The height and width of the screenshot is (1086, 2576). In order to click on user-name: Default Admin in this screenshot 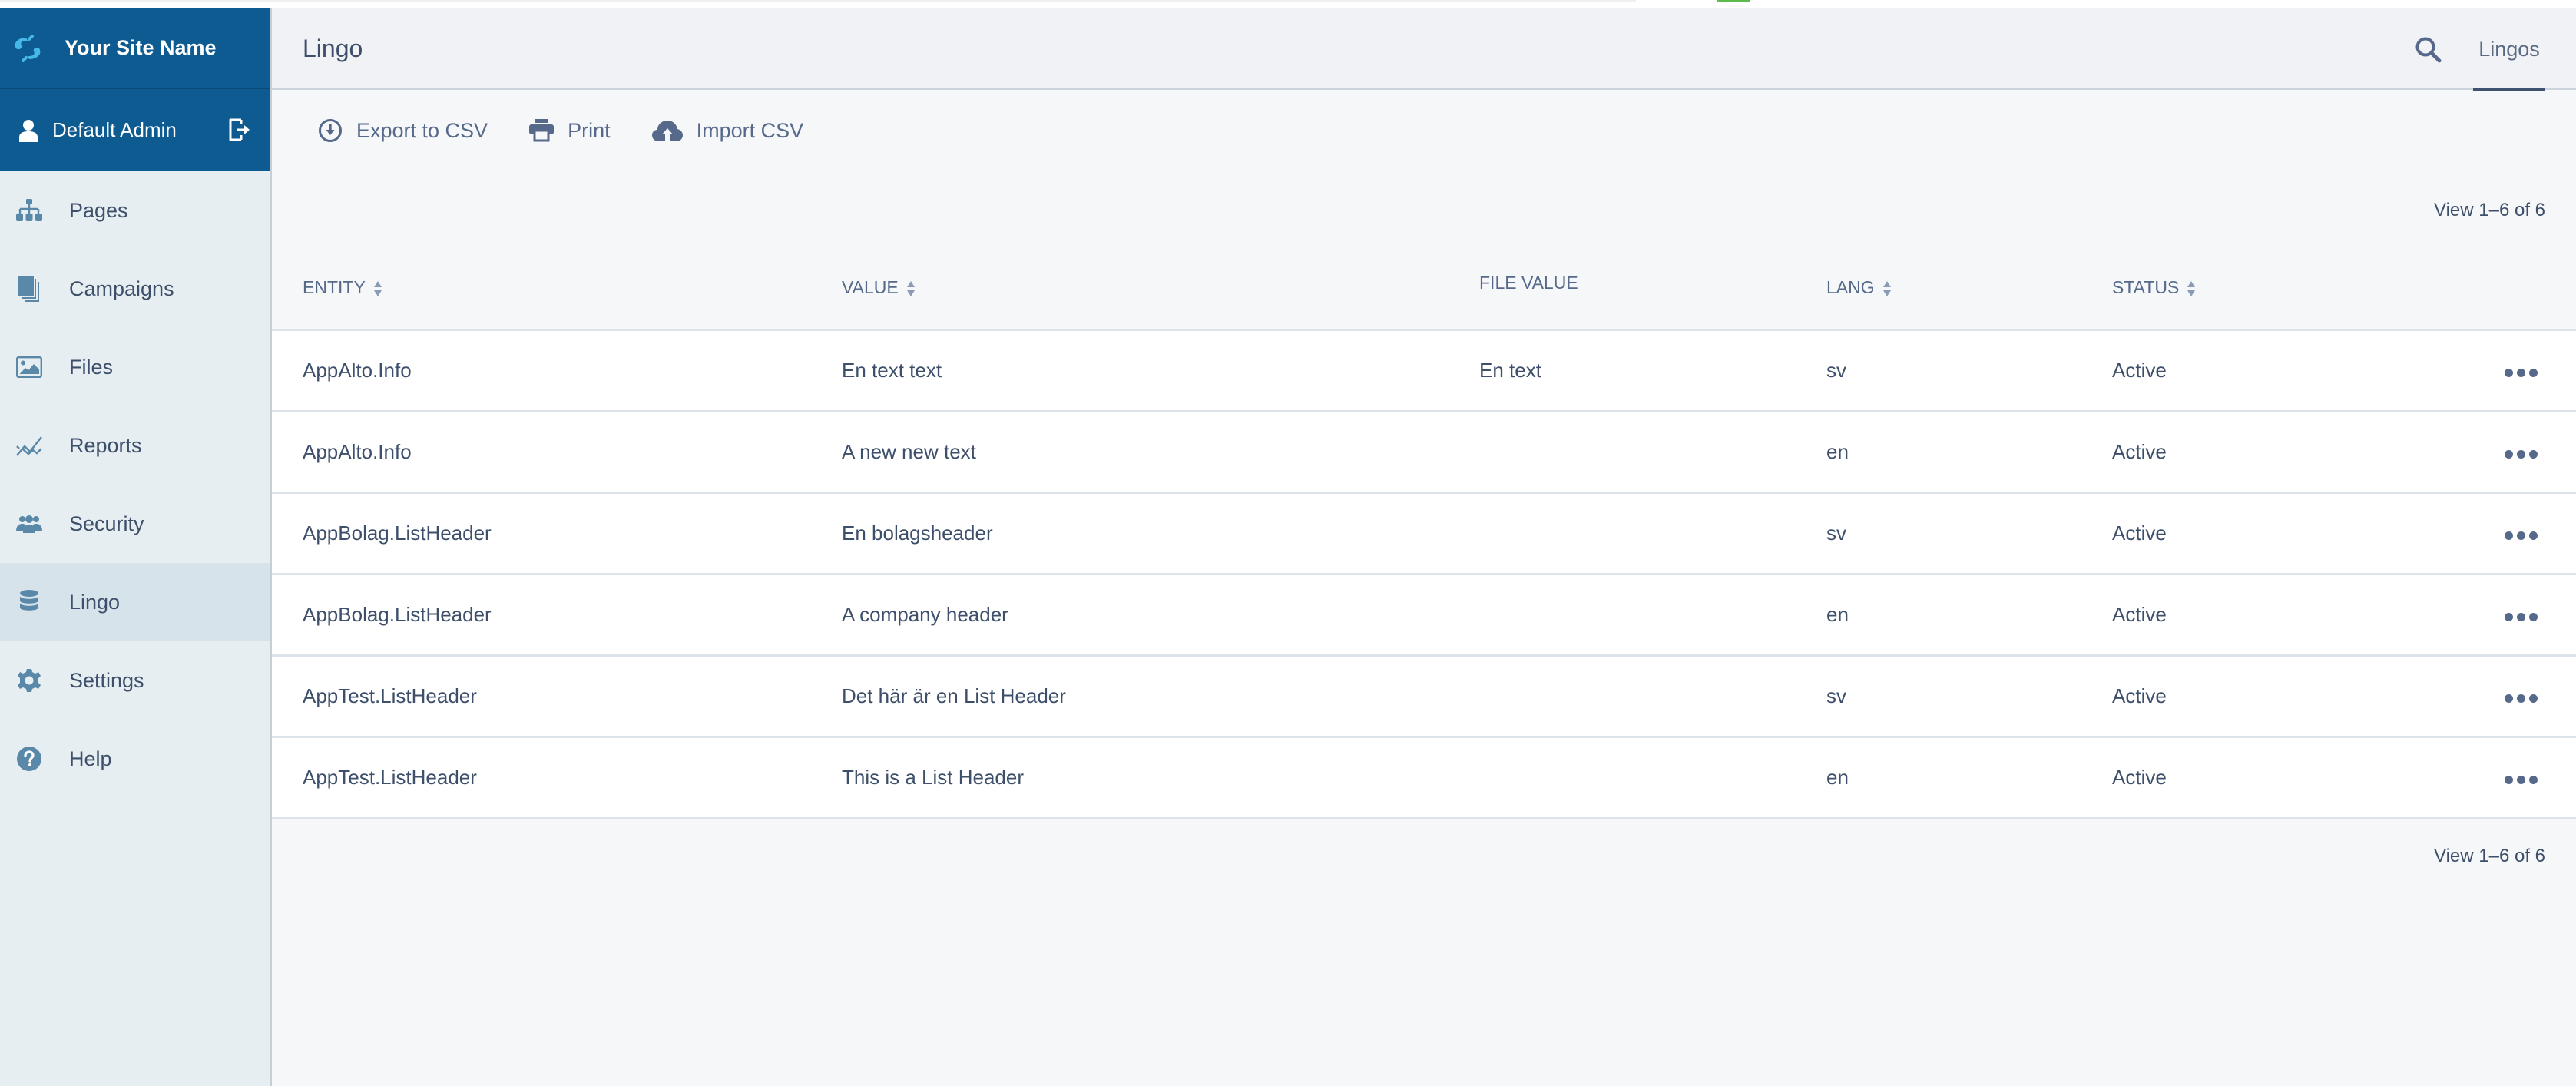, I will do `click(115, 130)`.